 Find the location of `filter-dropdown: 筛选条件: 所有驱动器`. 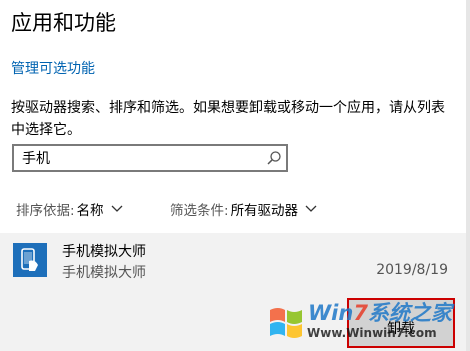

filter-dropdown: 筛选条件: 所有驱动器 is located at coordinates (243, 209).